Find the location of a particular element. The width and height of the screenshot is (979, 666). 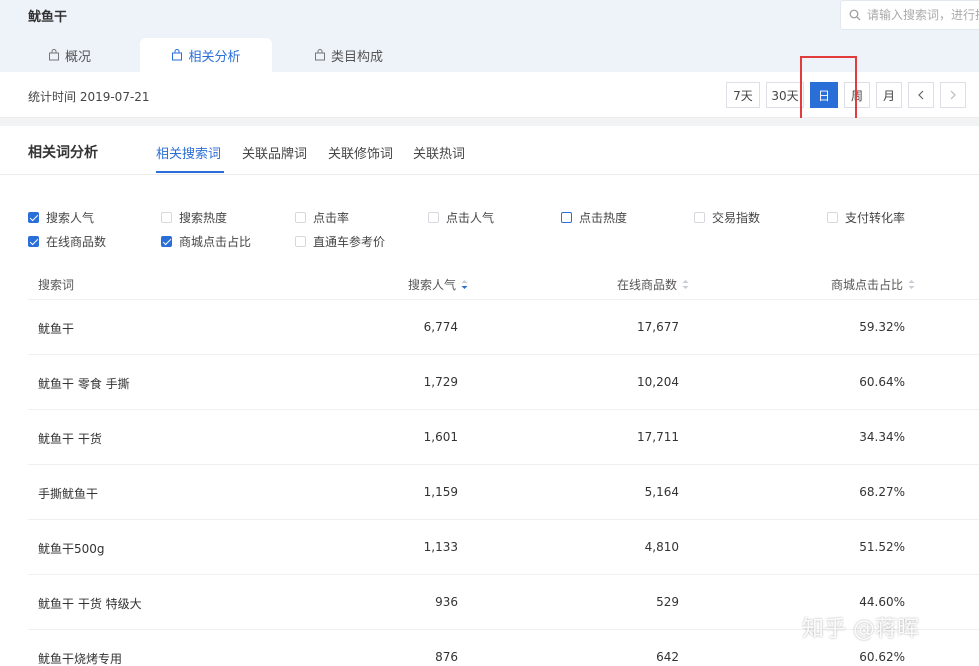

col-label: 商城点击占比 is located at coordinates (867, 285).